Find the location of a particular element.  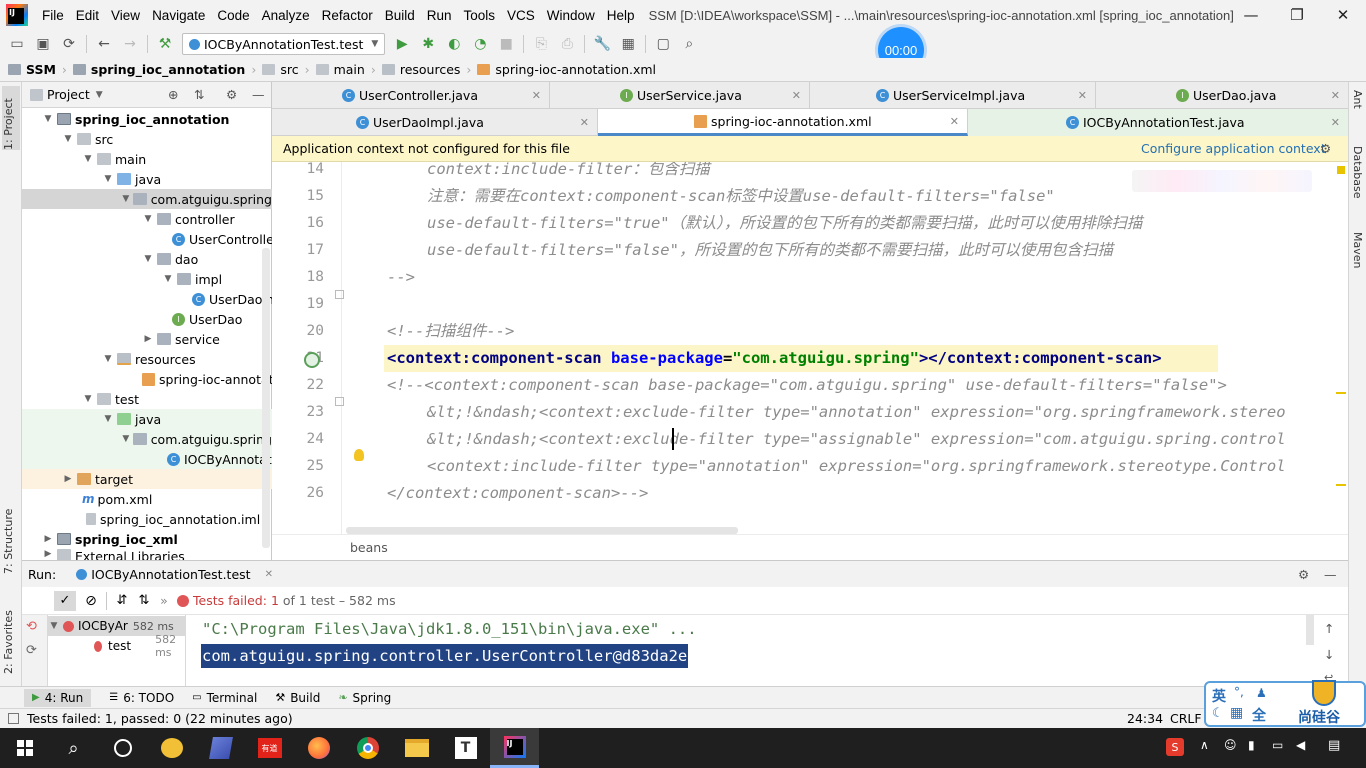

tree-item: ▼ java is located at coordinates (147, 179).